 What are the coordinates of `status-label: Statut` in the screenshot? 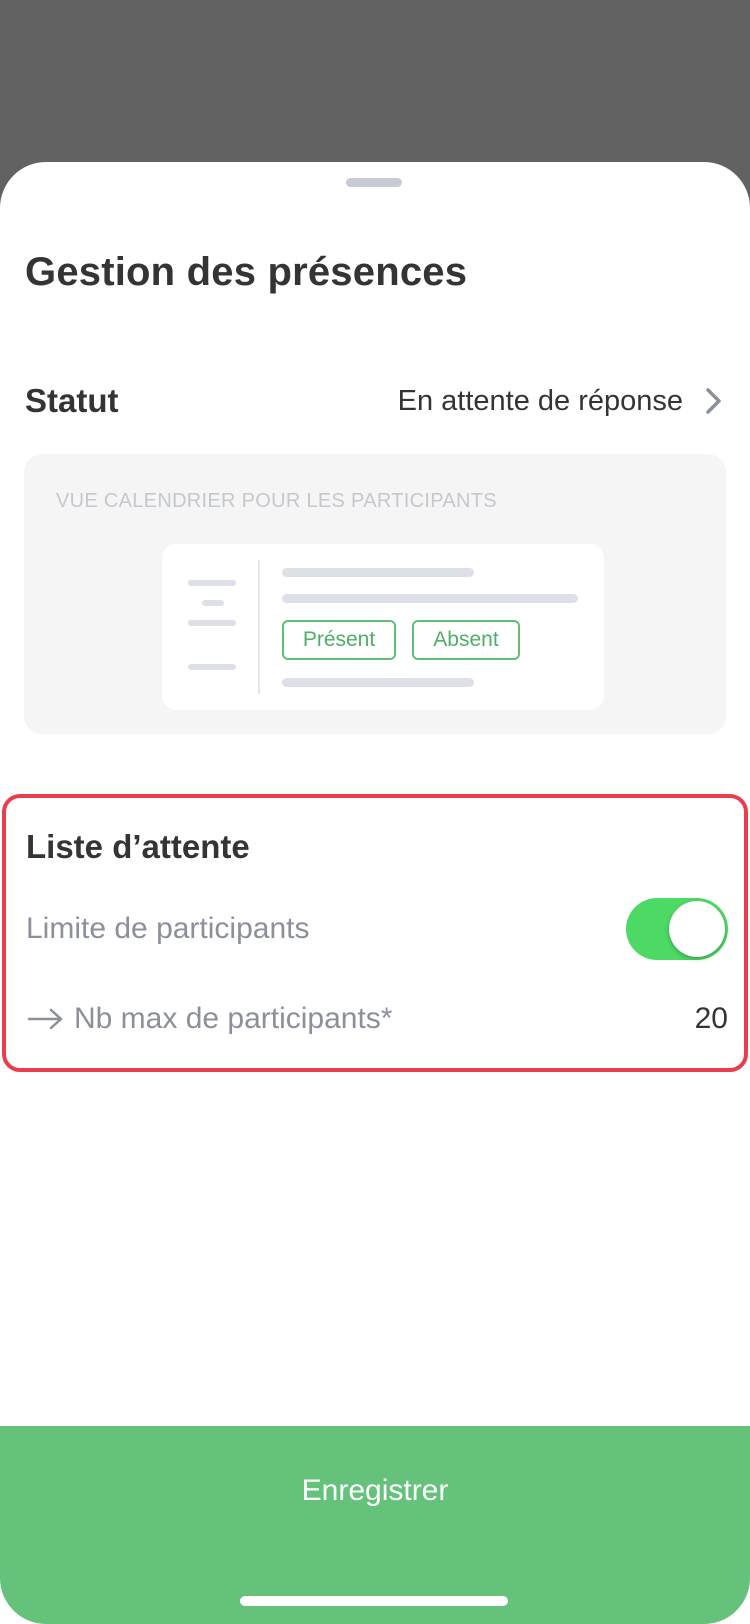 It's located at (72, 400).